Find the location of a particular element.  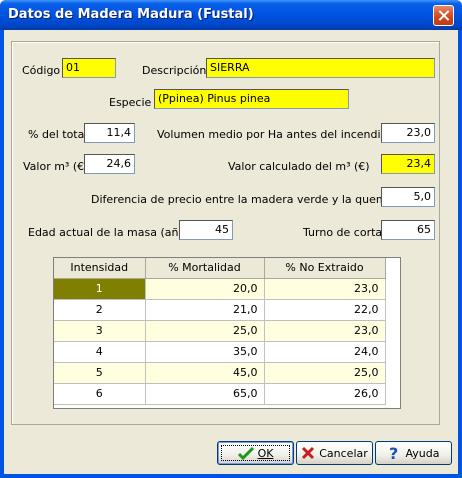

window-title: Datos de Madera Madura (Fustal) is located at coordinates (131, 14).